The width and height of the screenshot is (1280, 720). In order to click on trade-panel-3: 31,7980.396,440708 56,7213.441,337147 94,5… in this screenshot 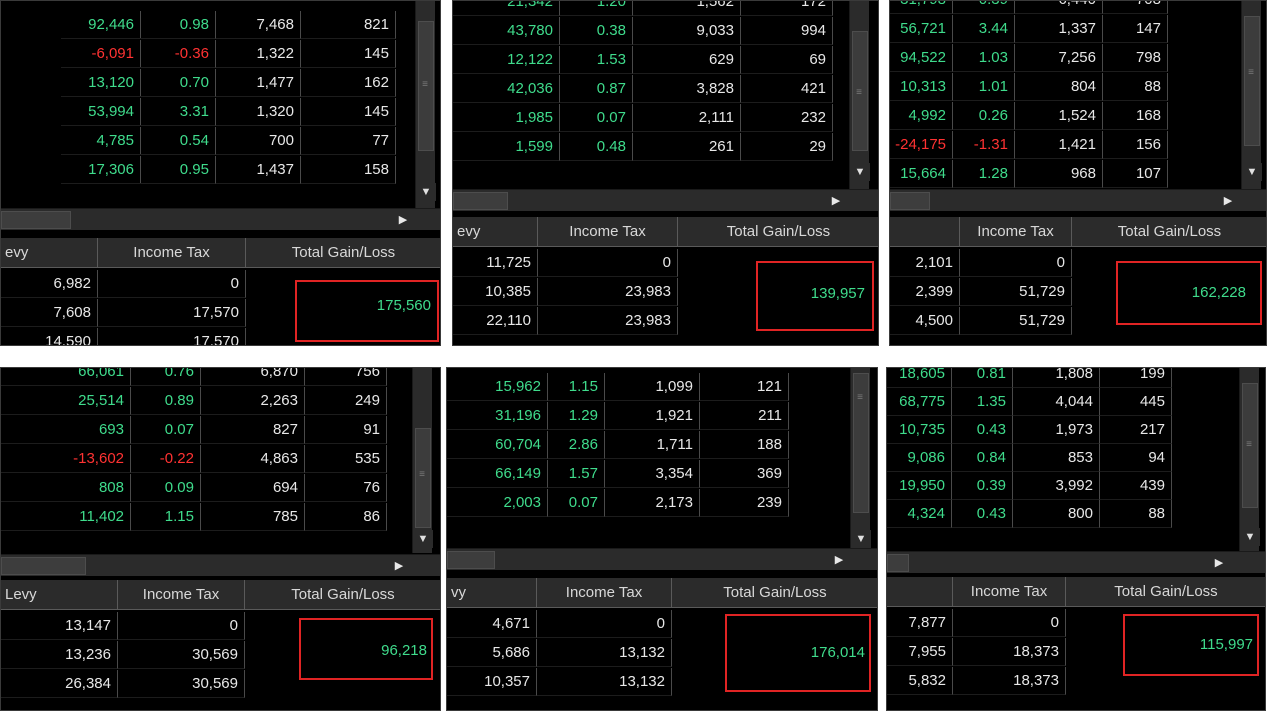, I will do `click(1078, 173)`.